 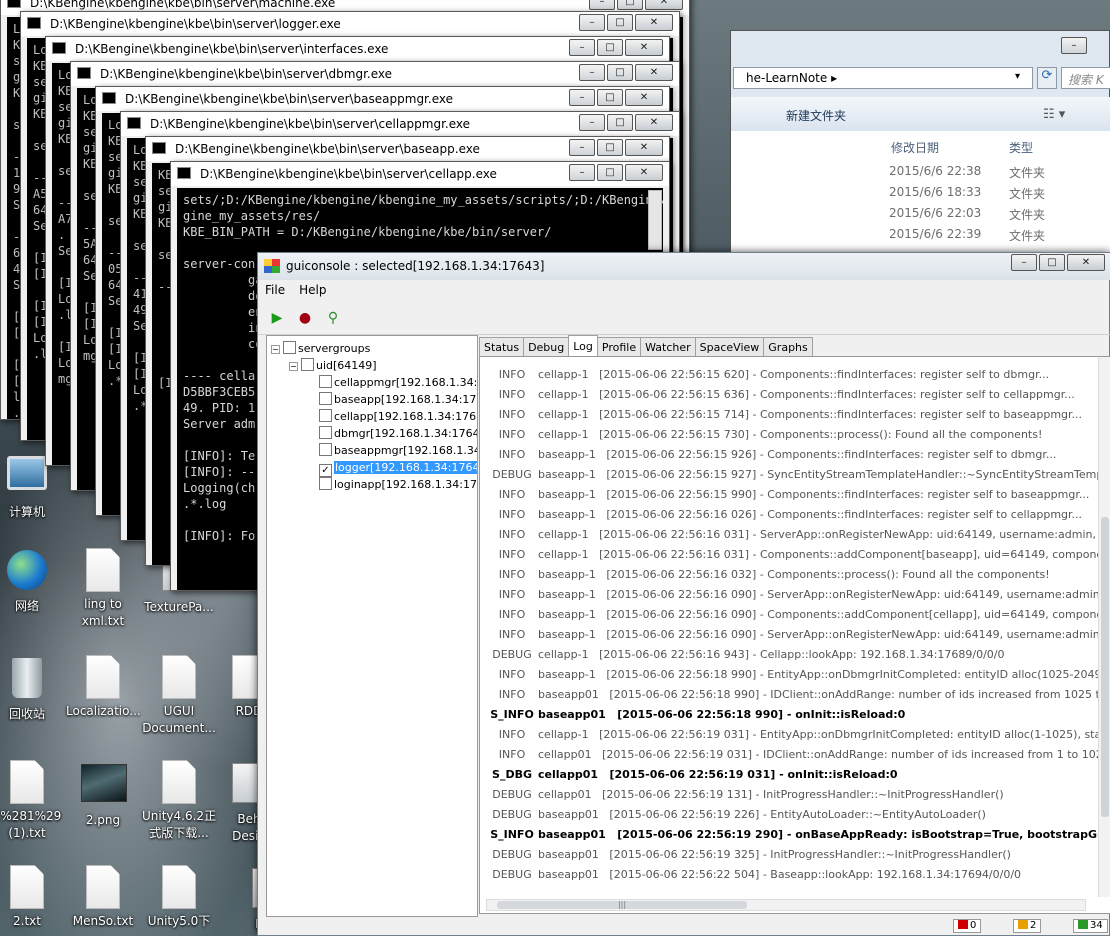 What do you see at coordinates (1090, 926) in the screenshot?
I see `info-count-badge: 34` at bounding box center [1090, 926].